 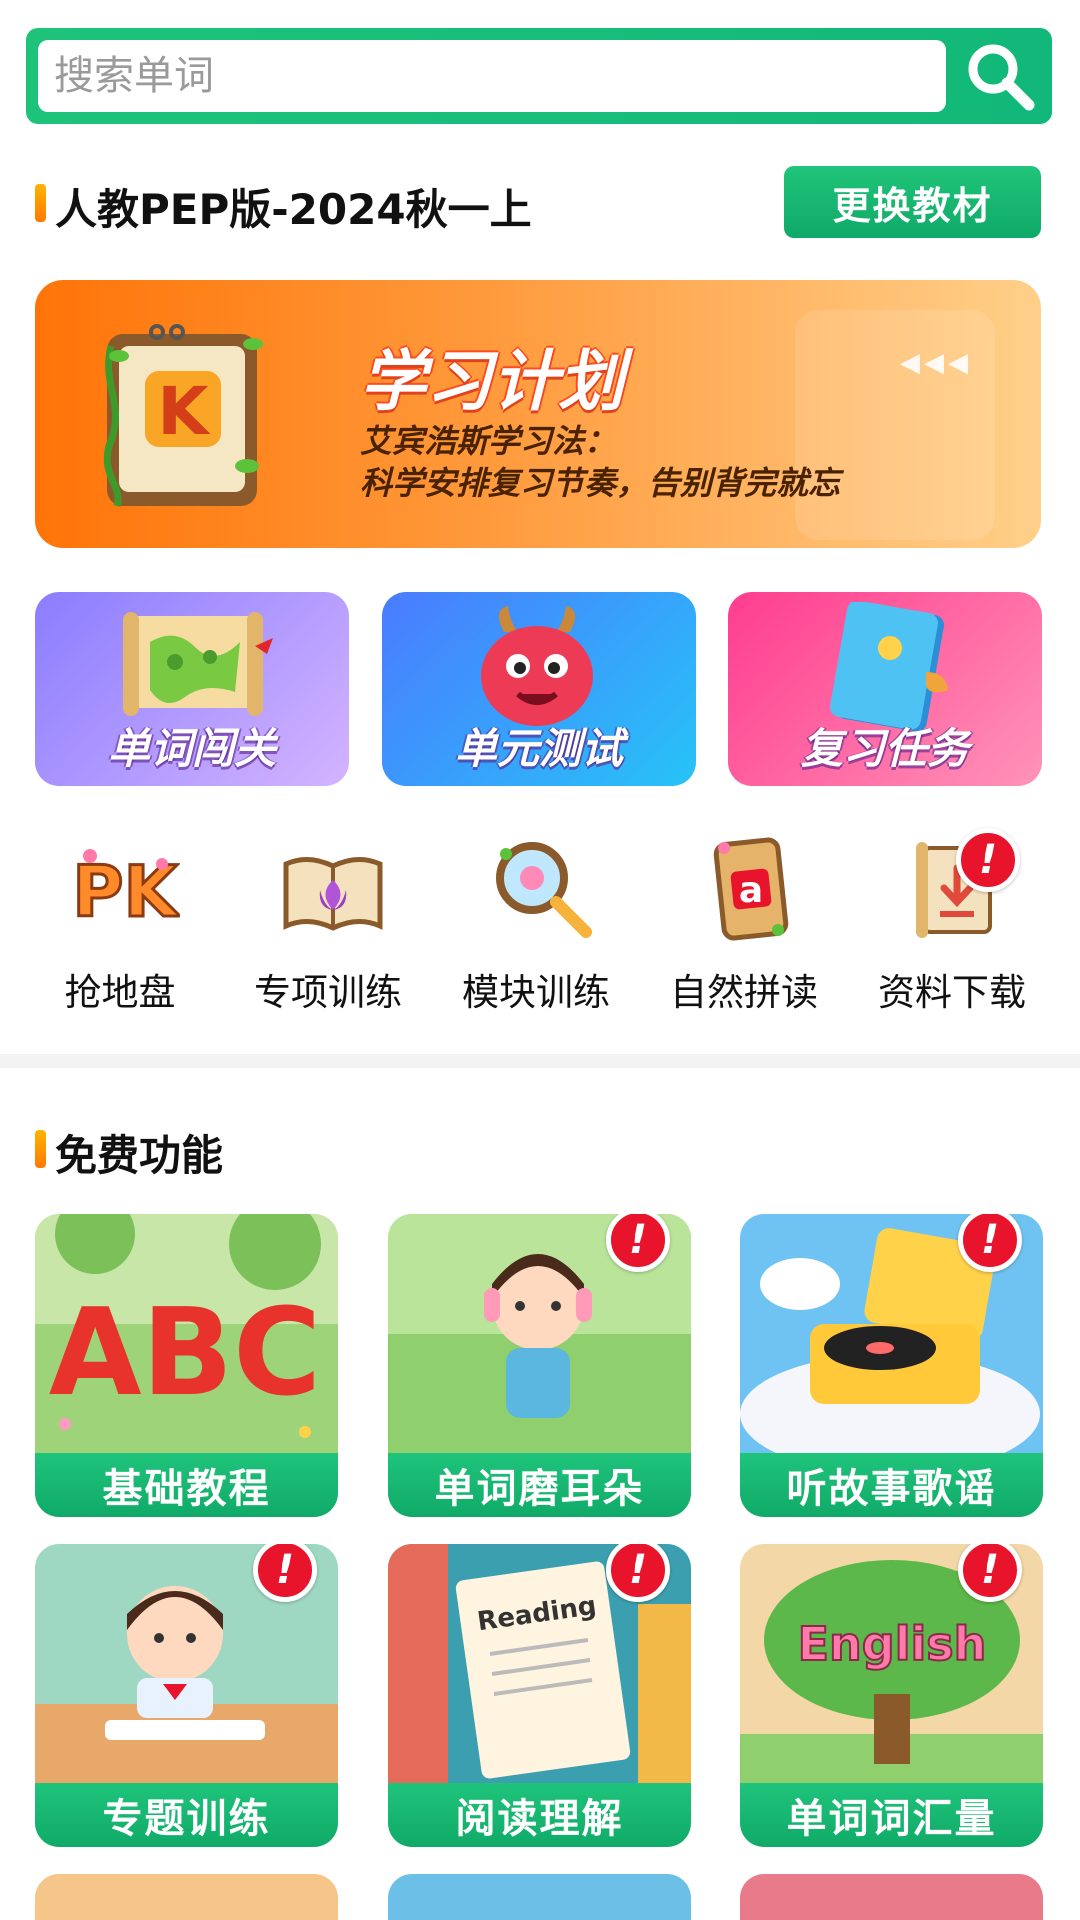 I want to click on map-scroll-icon, so click(x=198, y=664).